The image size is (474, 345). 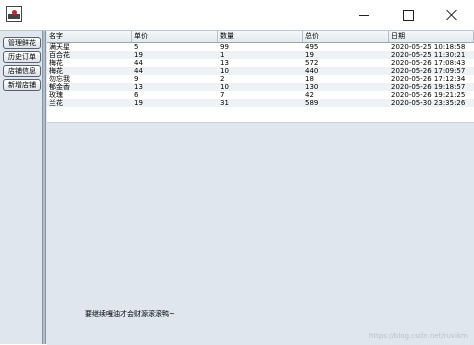 What do you see at coordinates (431, 36) in the screenshot?
I see `column-header-date: 日期` at bounding box center [431, 36].